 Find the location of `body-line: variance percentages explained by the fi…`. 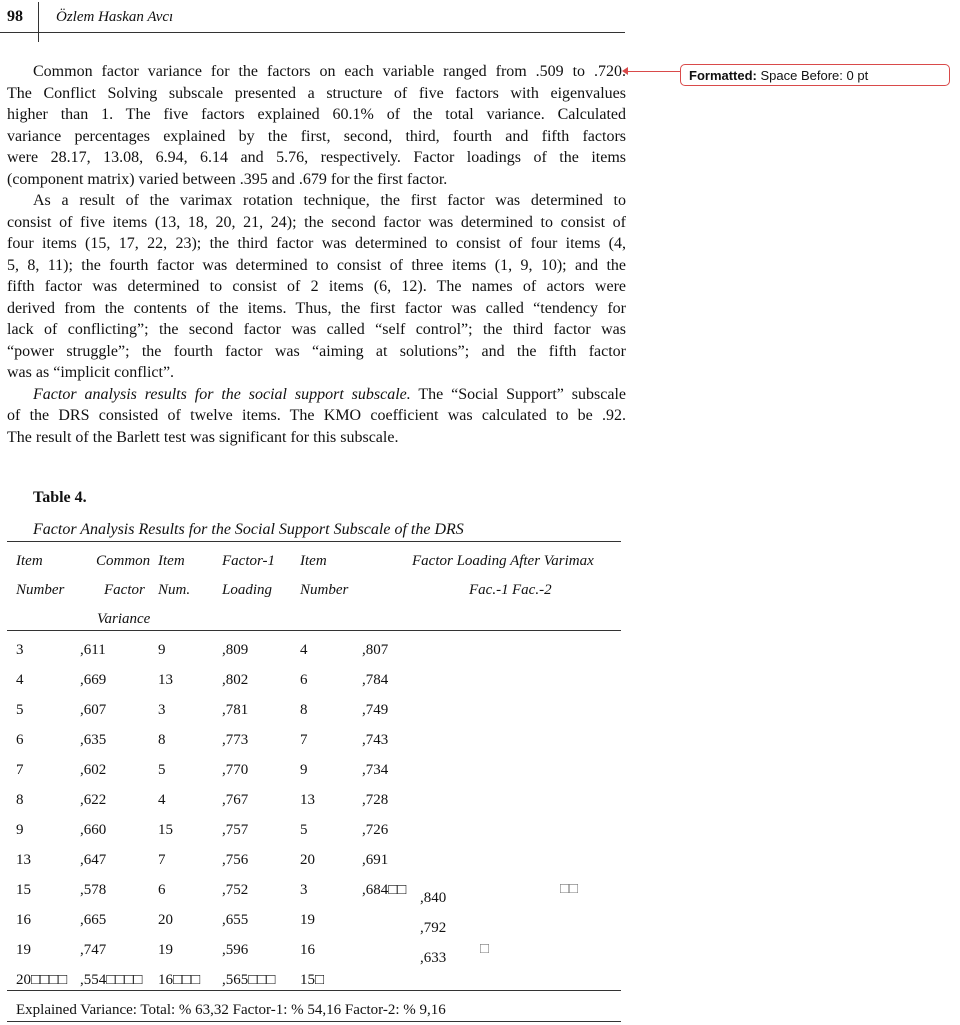

body-line: variance percentages explained by the fi… is located at coordinates (316, 136).